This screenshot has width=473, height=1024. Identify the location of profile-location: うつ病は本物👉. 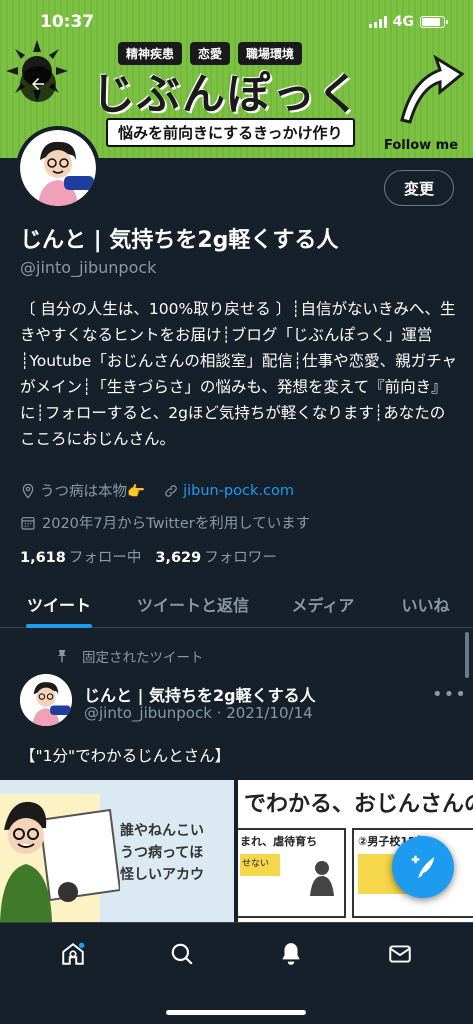
(93, 492).